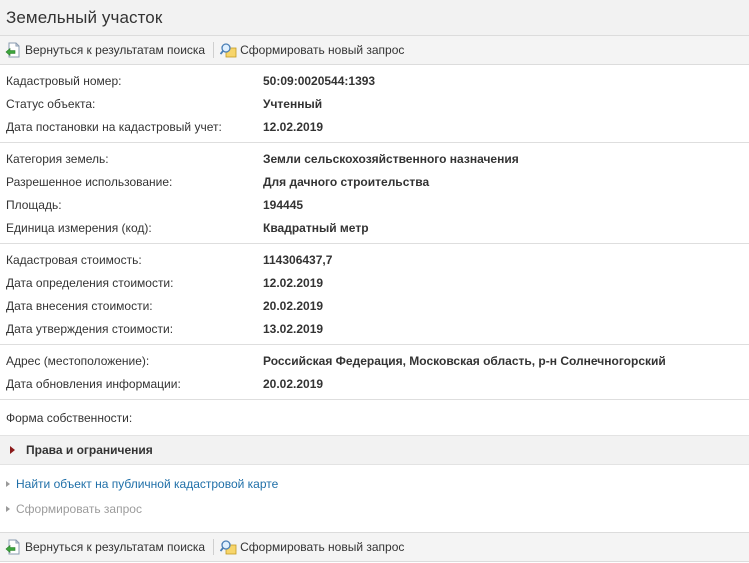 The height and width of the screenshot is (563, 749). I want to click on field-row-cadastral-number: Кадастровый номер: 50:09:0020544:1393, so click(374, 80).